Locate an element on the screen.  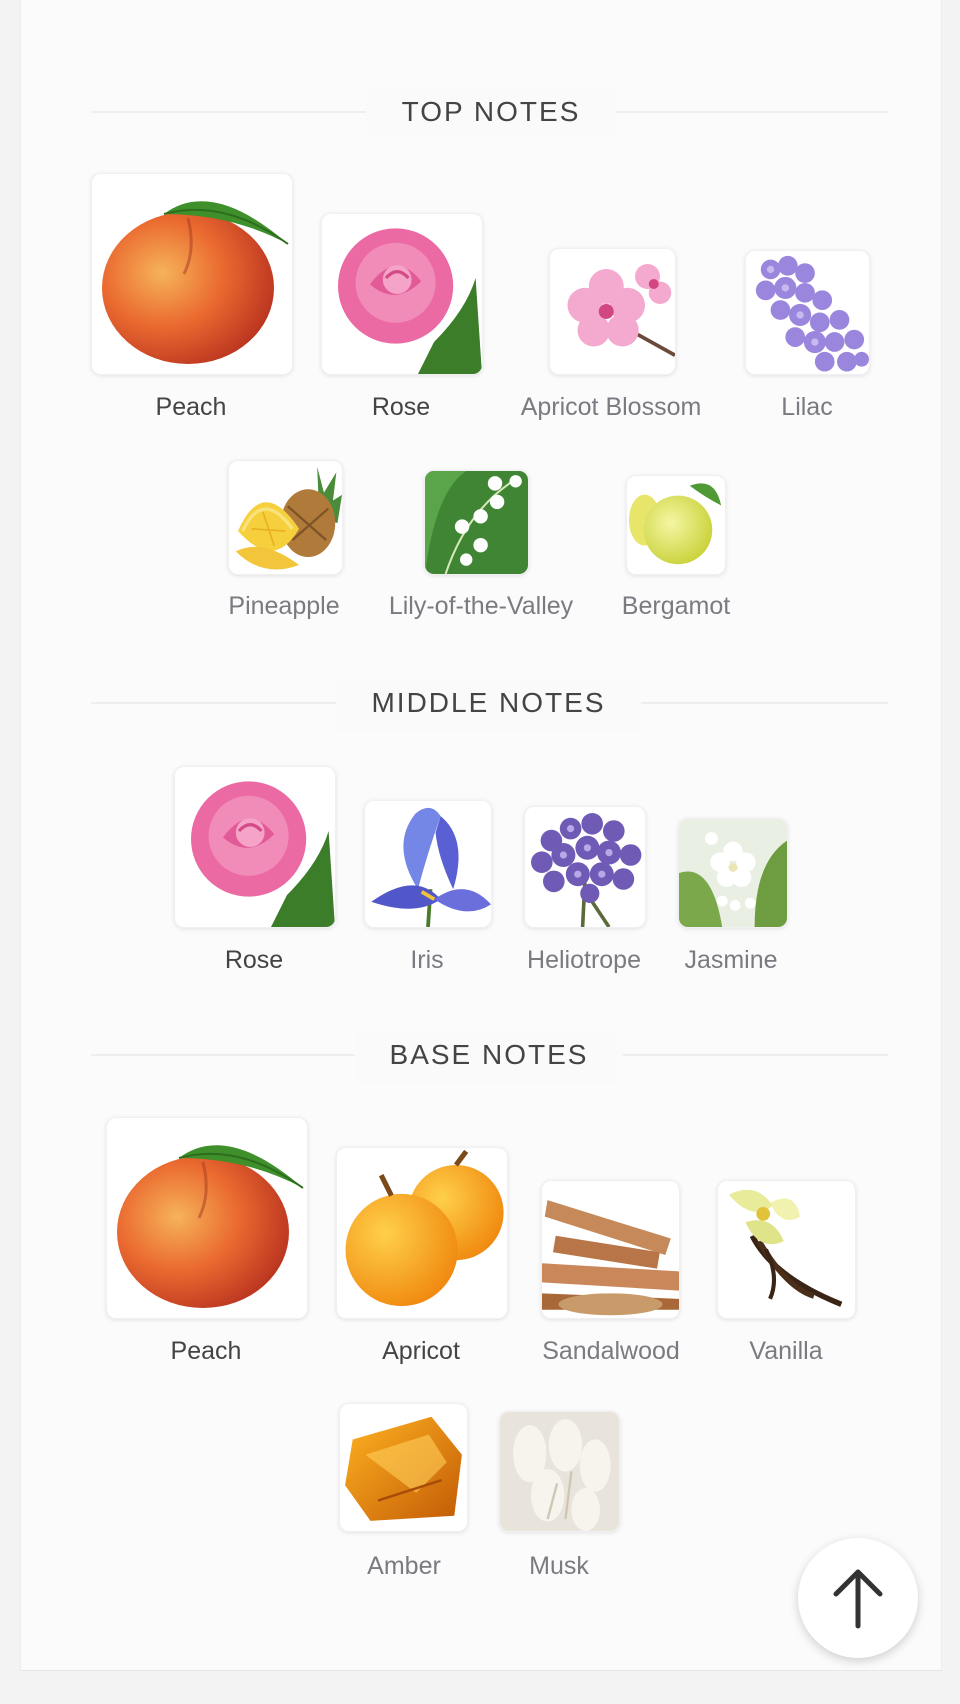
note-tile-apricot is located at coordinates (422, 1233).